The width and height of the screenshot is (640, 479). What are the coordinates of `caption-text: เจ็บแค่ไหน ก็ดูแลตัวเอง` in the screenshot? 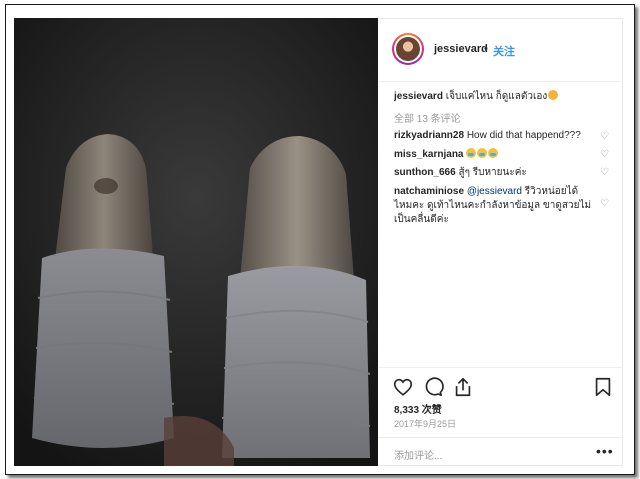 It's located at (496, 96).